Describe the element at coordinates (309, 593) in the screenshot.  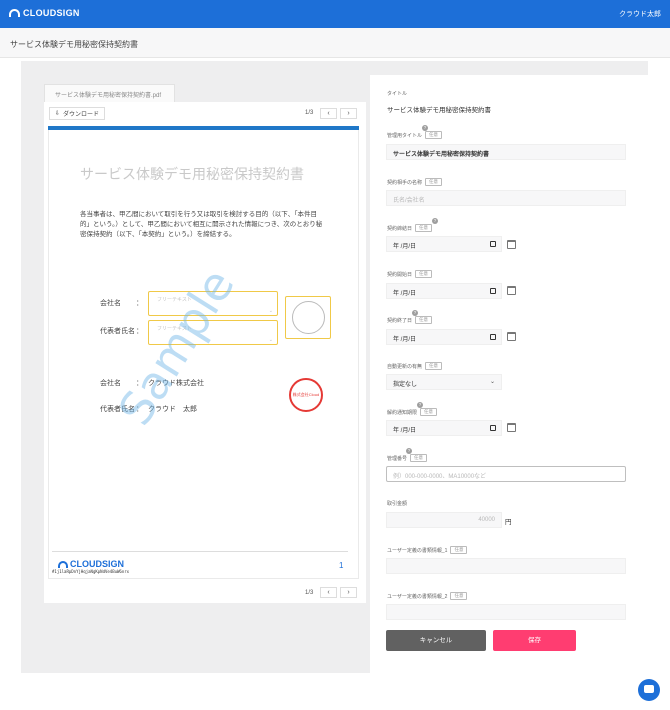
I see `page-indicator-bottom: 1/3` at that location.